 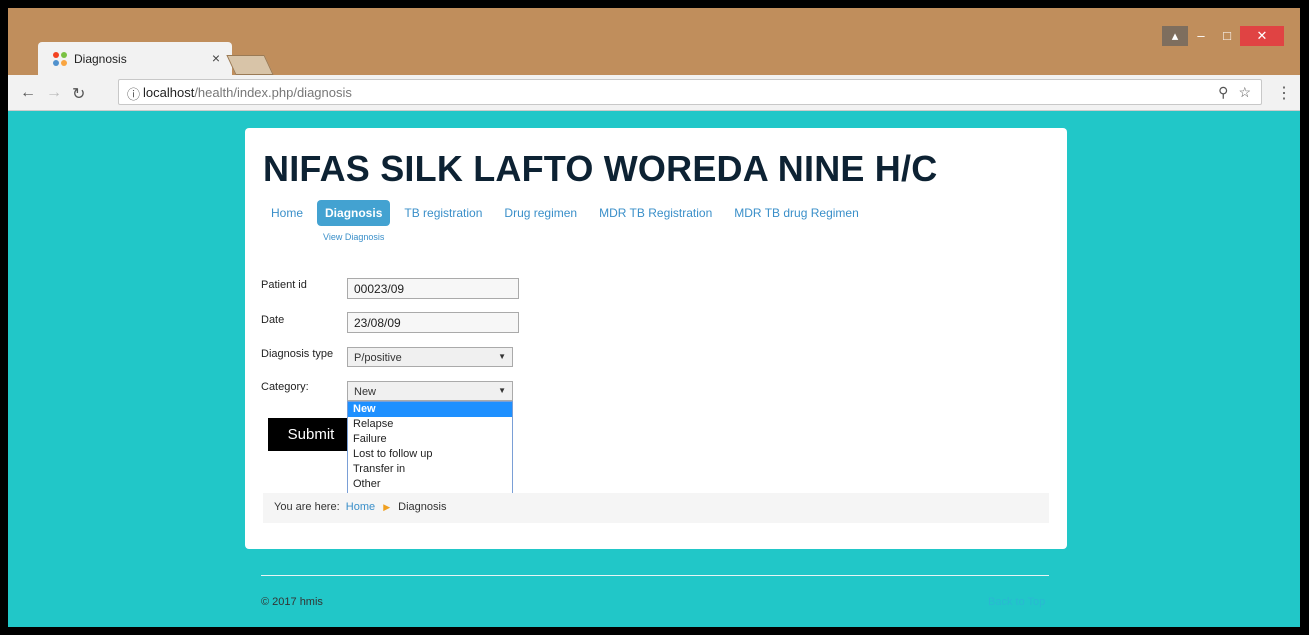 What do you see at coordinates (422, 507) in the screenshot?
I see `breadcrumb-current: Diagnosis` at bounding box center [422, 507].